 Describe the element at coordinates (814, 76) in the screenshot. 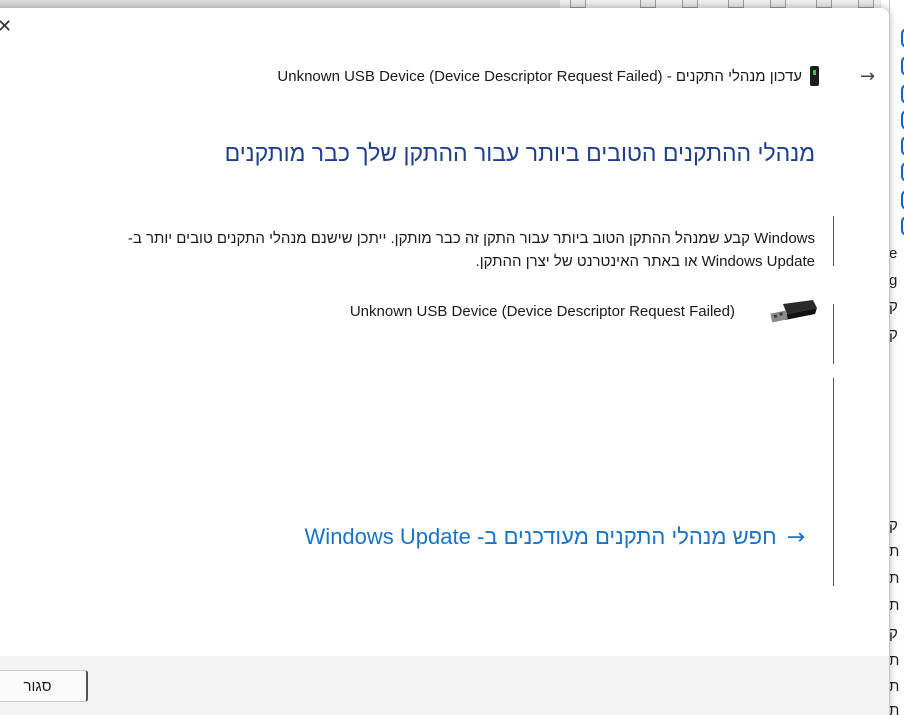

I see `device-manager-icon` at that location.